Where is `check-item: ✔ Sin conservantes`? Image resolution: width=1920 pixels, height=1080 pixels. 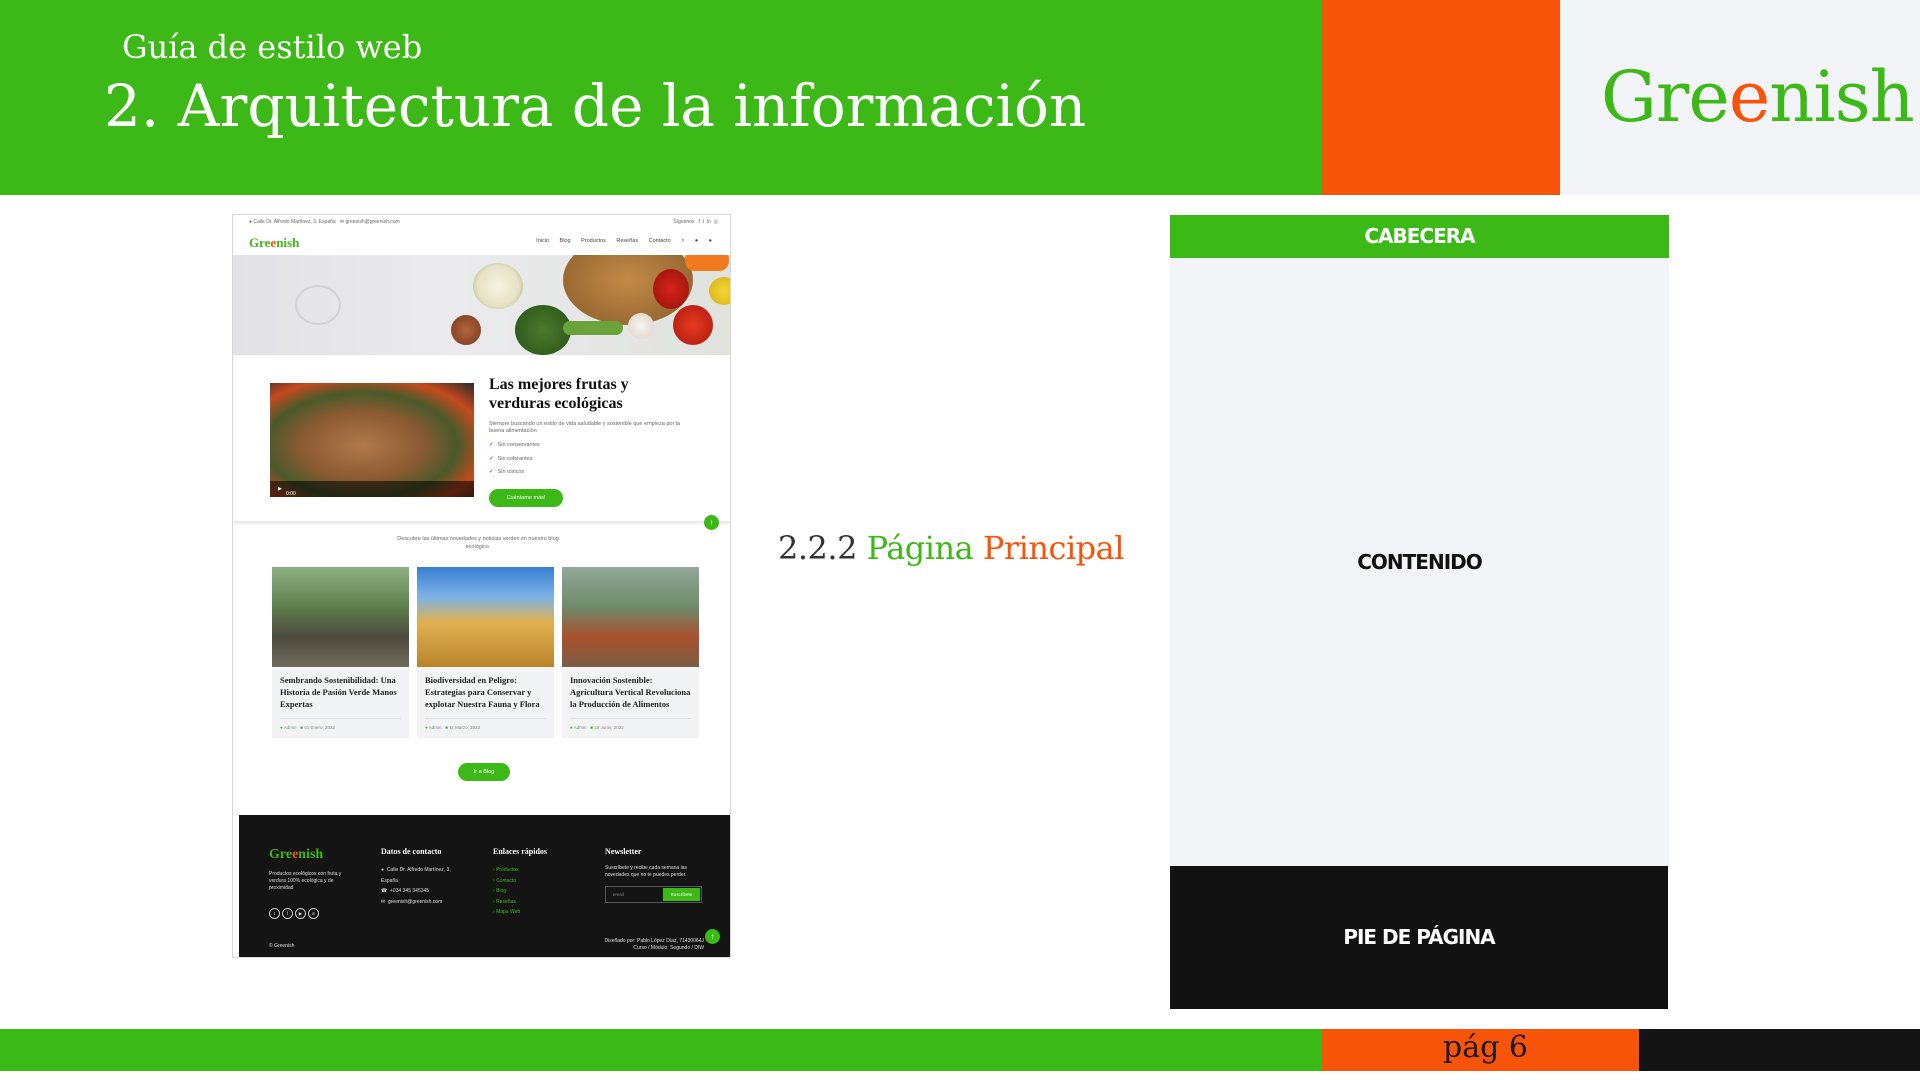 check-item: ✔ Sin conservantes is located at coordinates (514, 445).